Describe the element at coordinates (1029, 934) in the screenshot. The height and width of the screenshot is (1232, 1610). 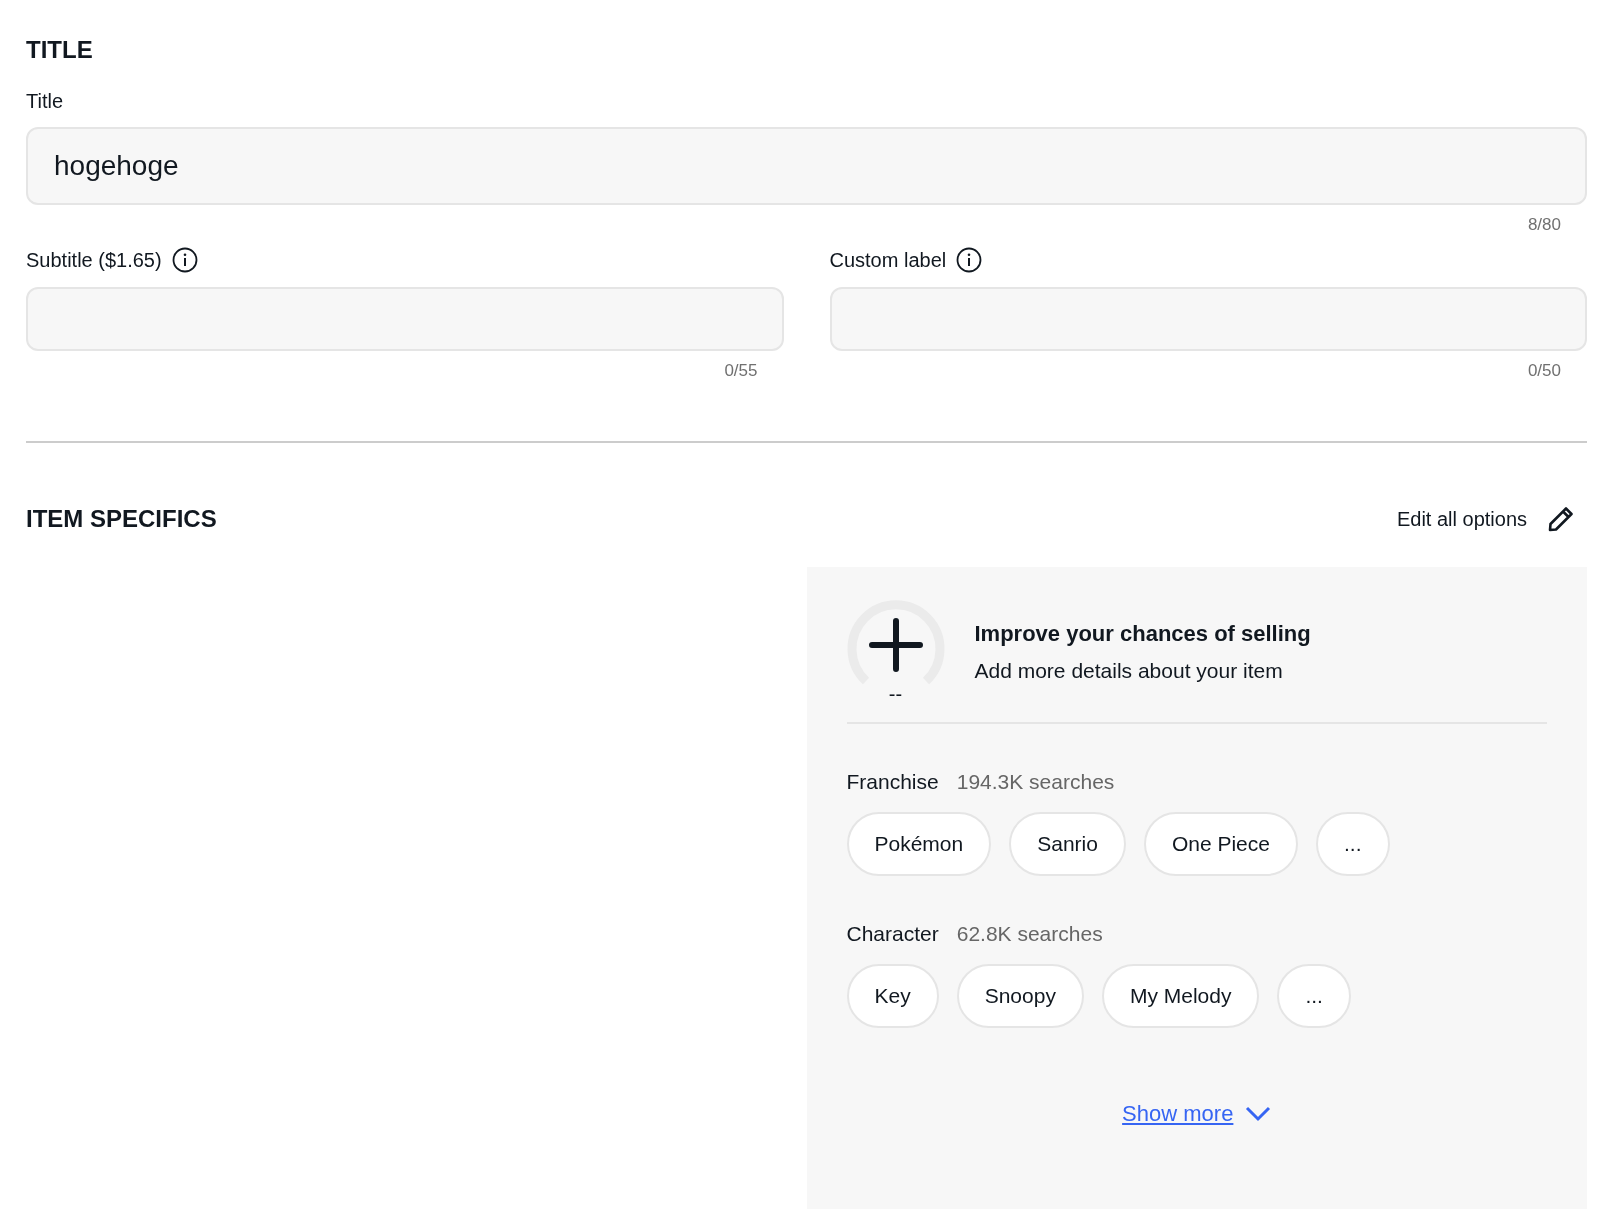
I see `search-count: 62.8K searches` at that location.